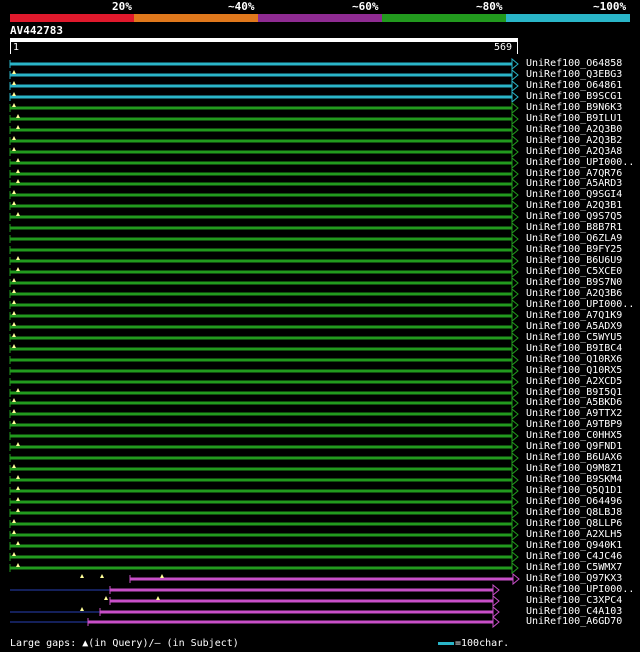 This screenshot has height=652, width=640. Describe the element at coordinates (574, 402) in the screenshot. I see `hit-label: UniRef100_A5BKD6` at that location.